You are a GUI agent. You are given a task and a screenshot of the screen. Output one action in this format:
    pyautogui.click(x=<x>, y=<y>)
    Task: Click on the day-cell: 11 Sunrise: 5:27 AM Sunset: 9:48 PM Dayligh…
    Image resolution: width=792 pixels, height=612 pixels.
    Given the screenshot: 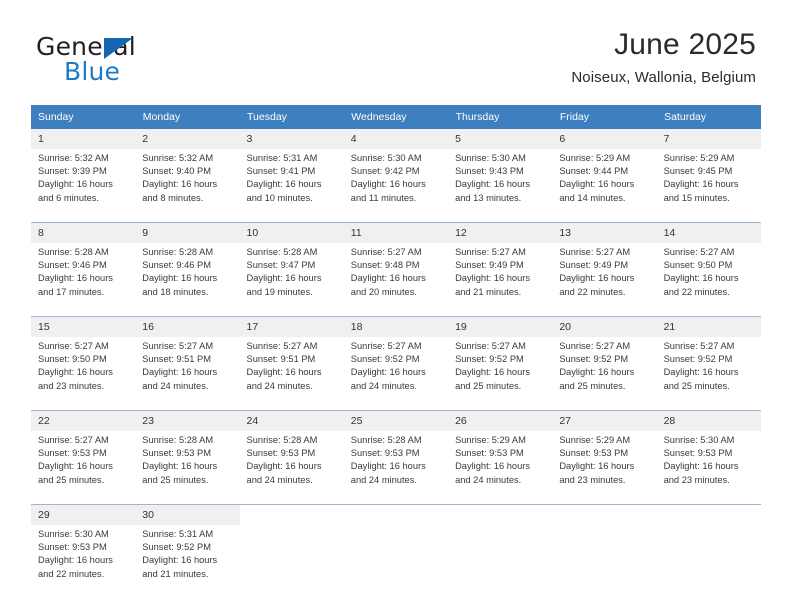 What is the action you would take?
    pyautogui.click(x=396, y=264)
    